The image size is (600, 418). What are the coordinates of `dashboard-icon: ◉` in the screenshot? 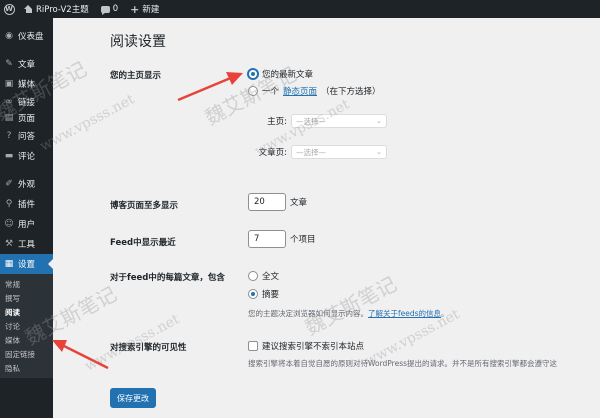 It's located at (9, 35).